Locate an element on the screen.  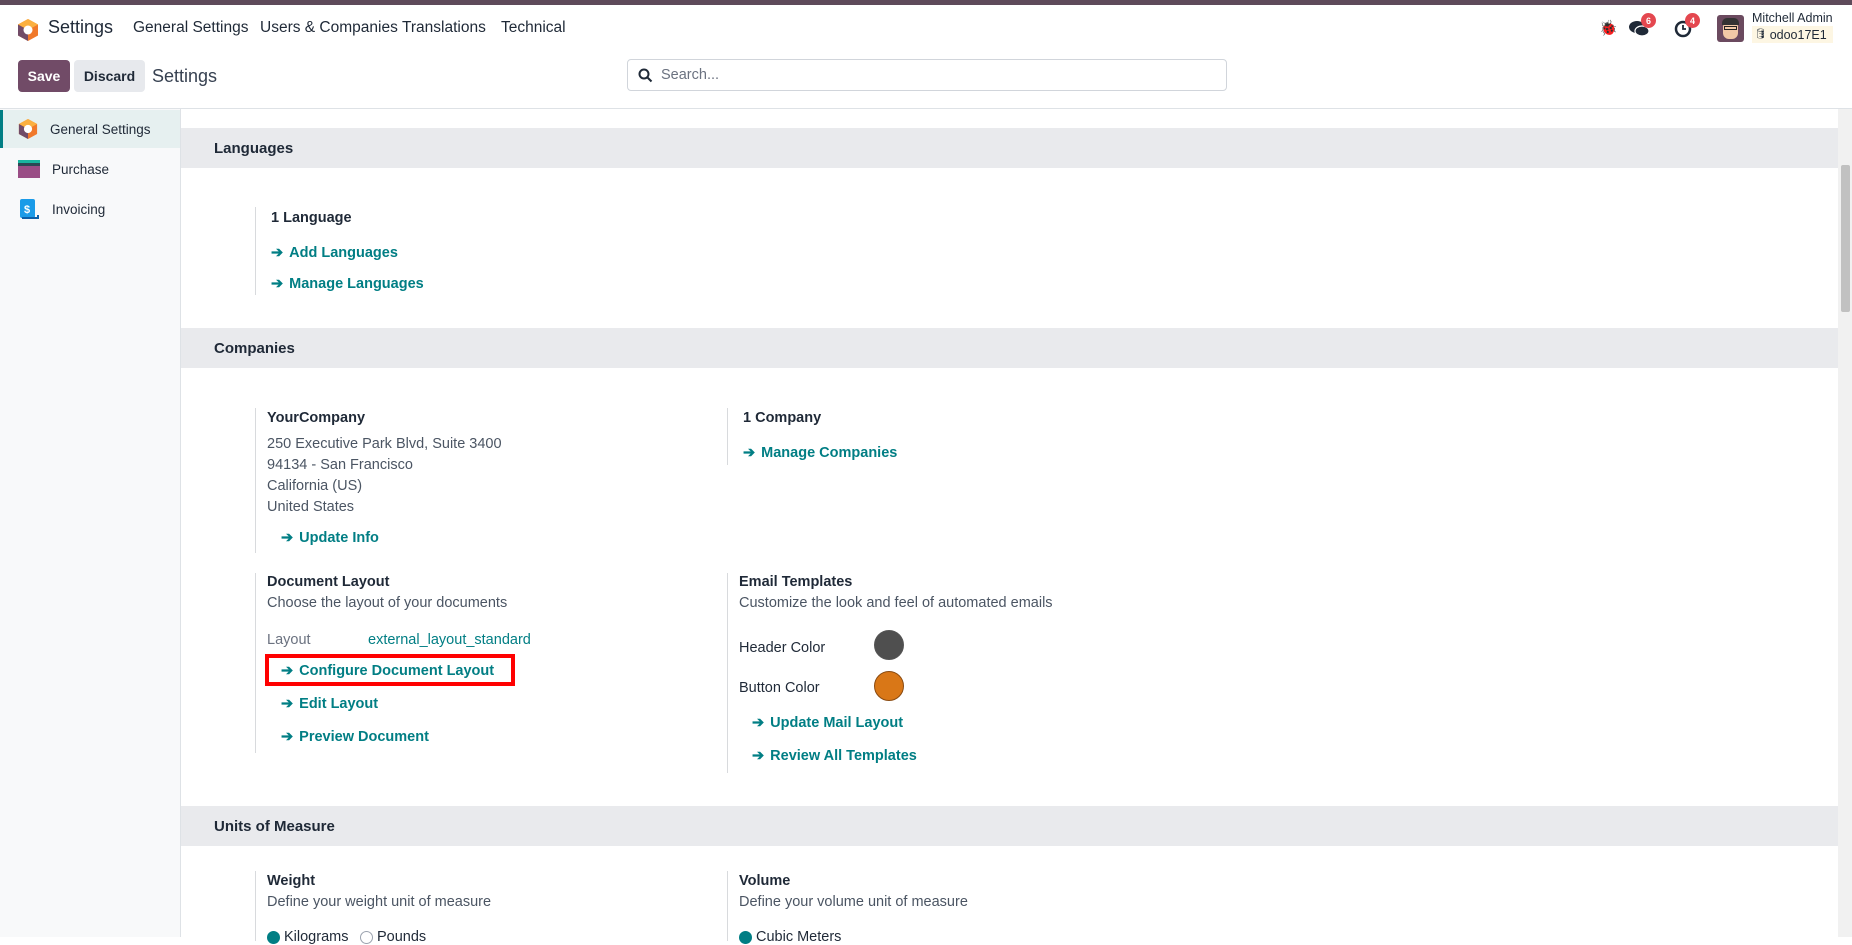
manage-companies-link: ➔ Manage Companies is located at coordinates (820, 453).